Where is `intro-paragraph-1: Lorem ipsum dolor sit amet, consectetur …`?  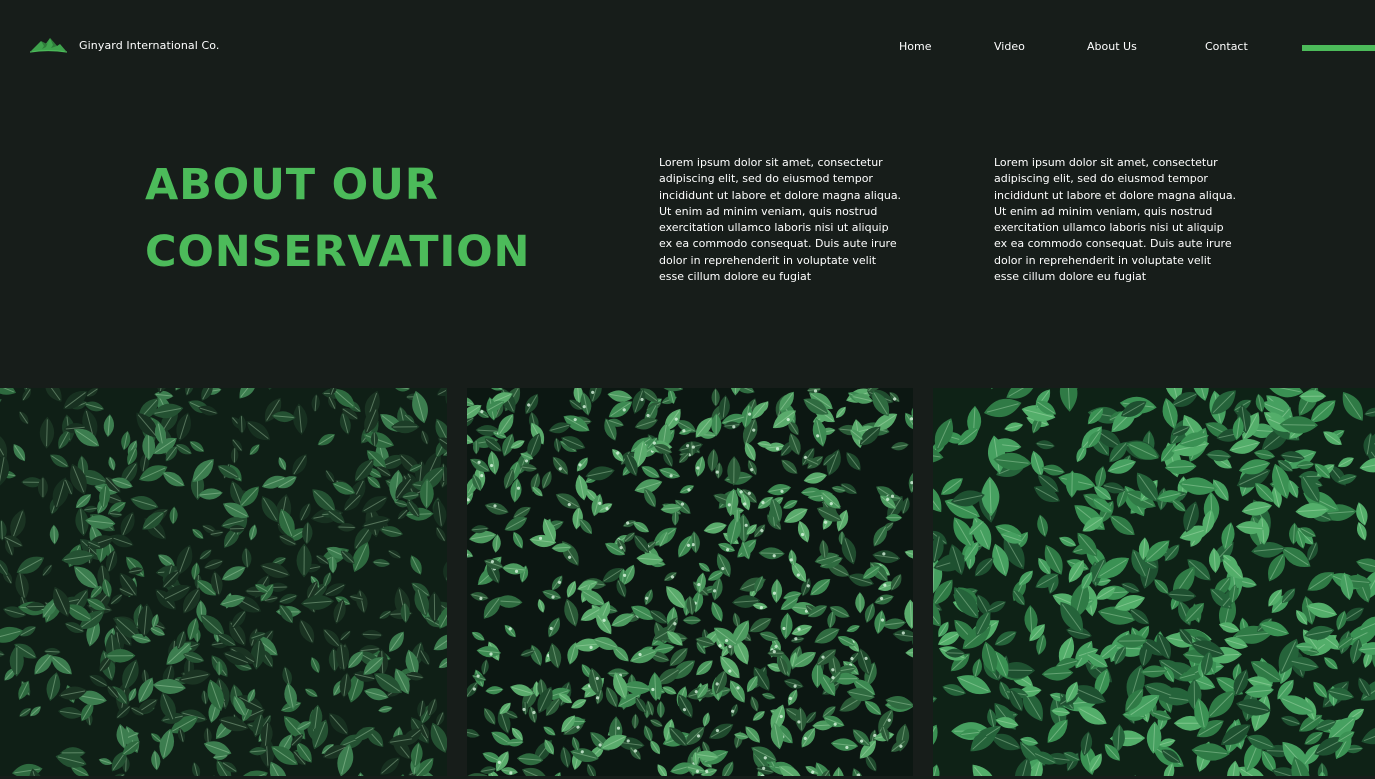
intro-paragraph-1: Lorem ipsum dolor sit amet, consectetur … is located at coordinates (780, 220).